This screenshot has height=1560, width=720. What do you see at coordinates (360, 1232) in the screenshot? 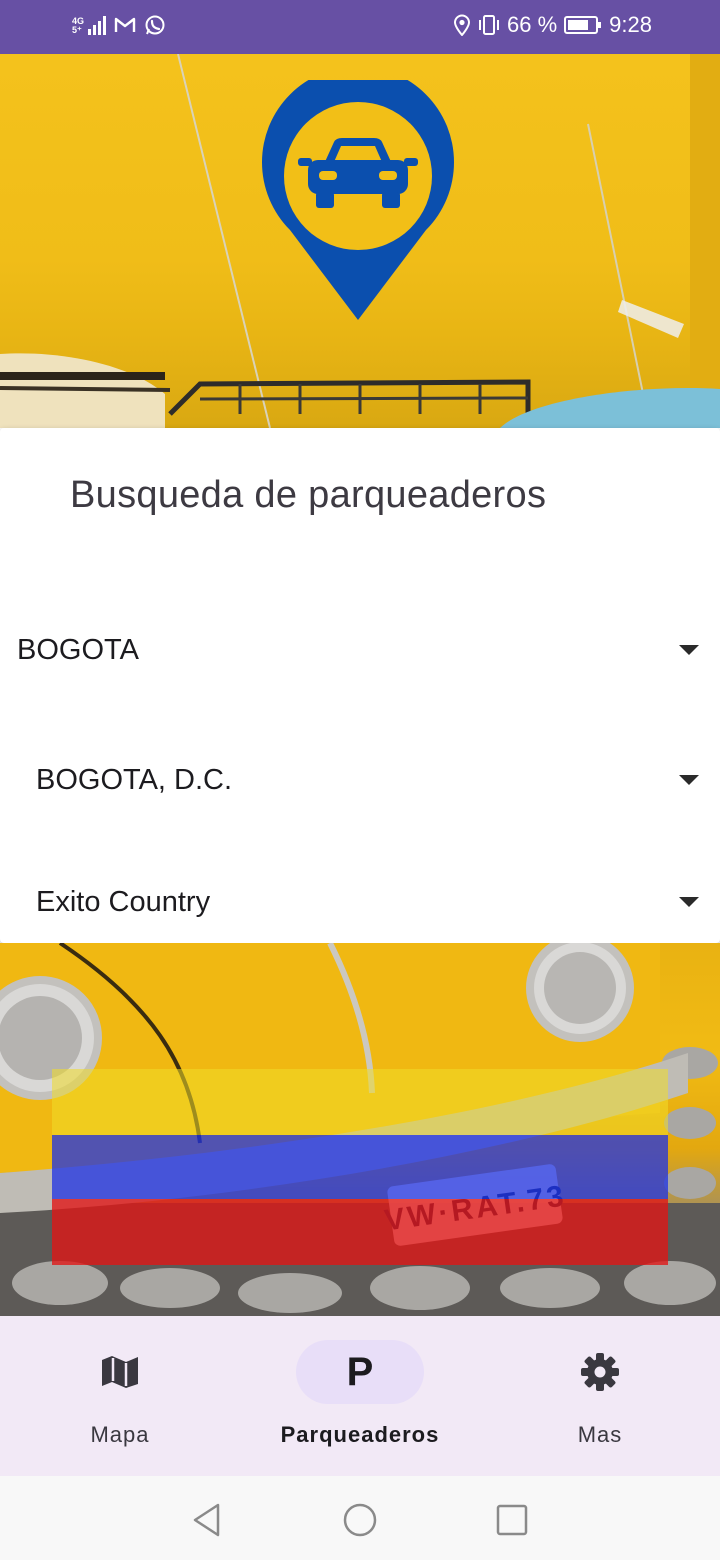
I see `flag-red-stripe` at bounding box center [360, 1232].